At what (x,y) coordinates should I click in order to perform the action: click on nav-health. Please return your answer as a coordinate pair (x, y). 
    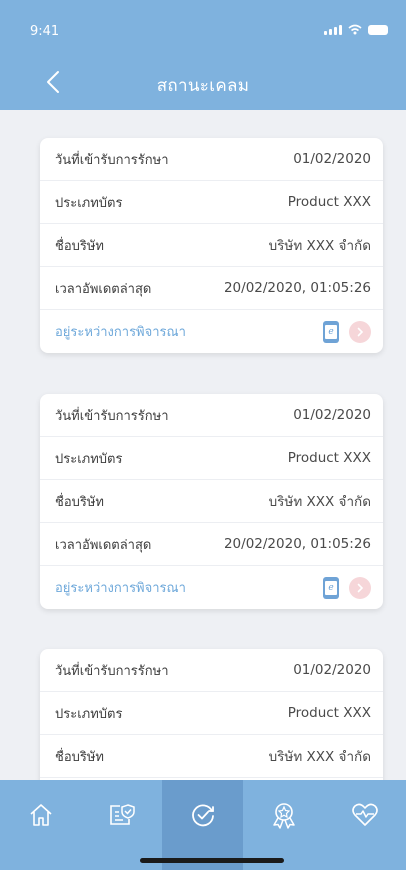
    Looking at the image, I should click on (364, 825).